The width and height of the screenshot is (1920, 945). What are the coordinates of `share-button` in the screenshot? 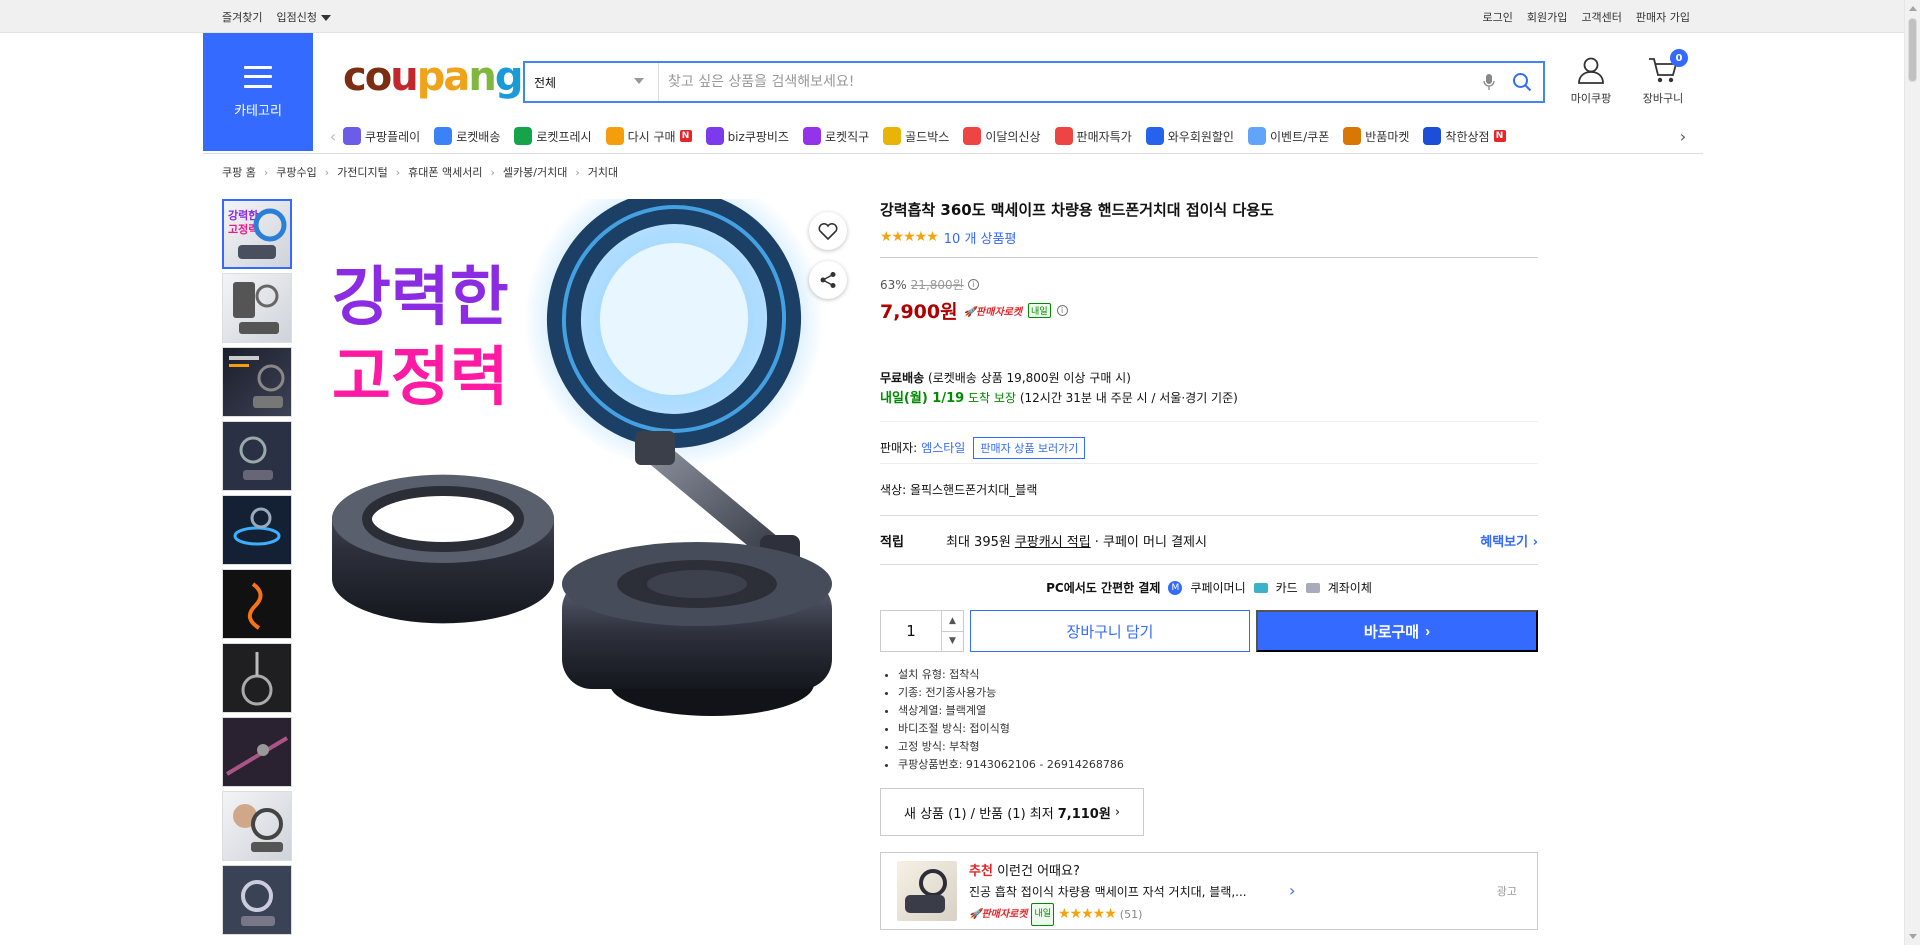 It's located at (828, 280).